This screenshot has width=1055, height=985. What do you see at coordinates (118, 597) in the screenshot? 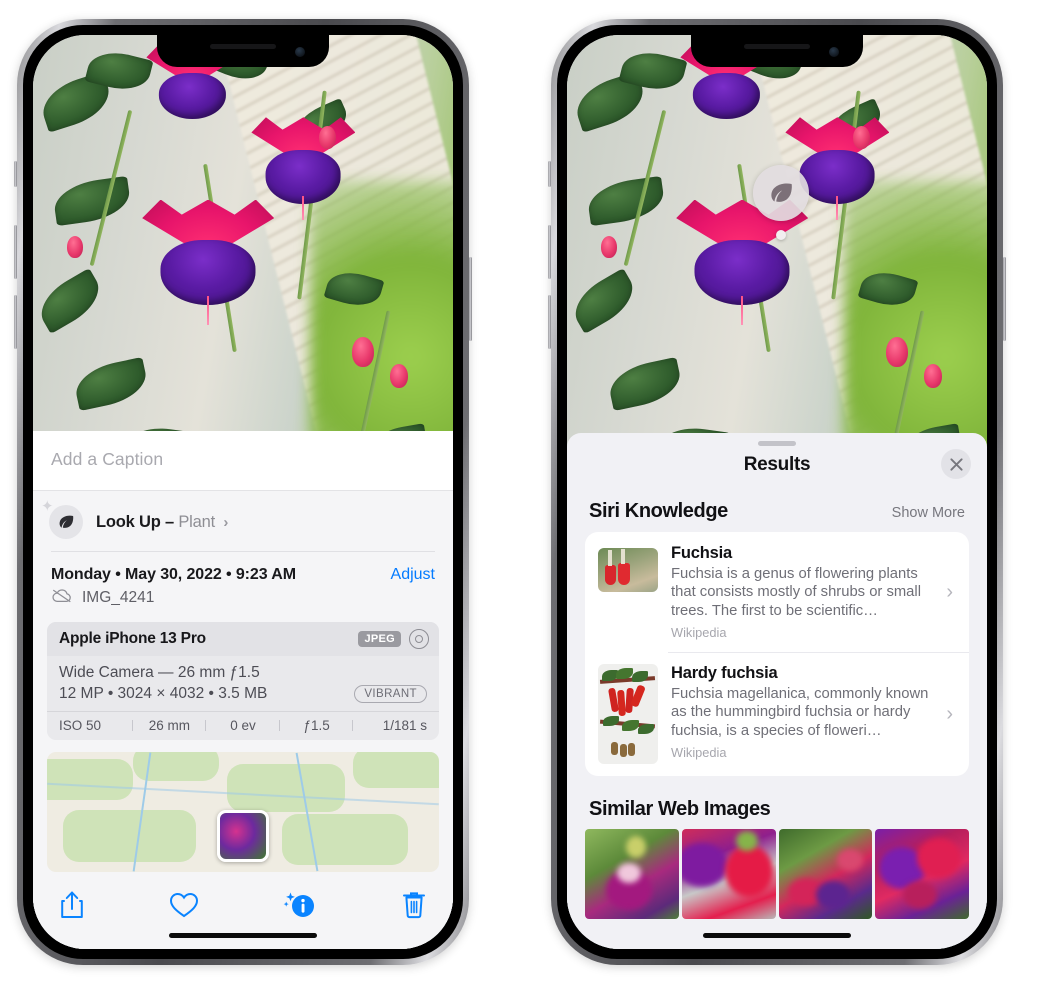
I see `file-name: IMG_4241` at bounding box center [118, 597].